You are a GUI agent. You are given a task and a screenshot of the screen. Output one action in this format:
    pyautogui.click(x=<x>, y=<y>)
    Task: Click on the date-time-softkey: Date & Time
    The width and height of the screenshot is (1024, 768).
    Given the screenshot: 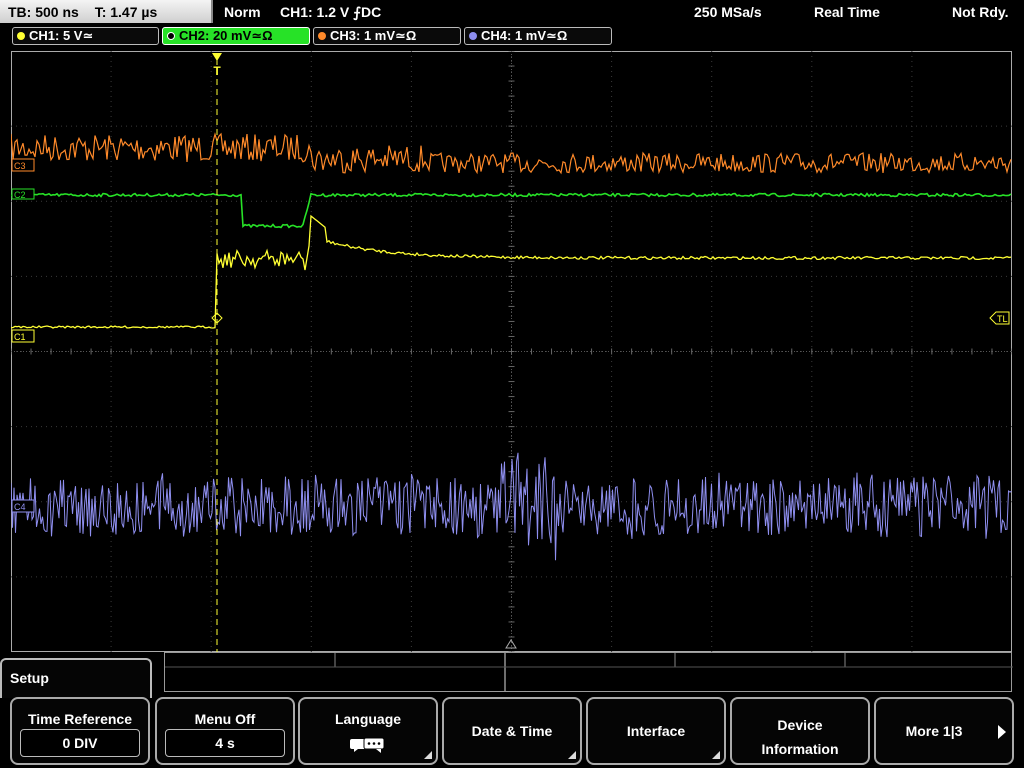 What is the action you would take?
    pyautogui.click(x=512, y=731)
    